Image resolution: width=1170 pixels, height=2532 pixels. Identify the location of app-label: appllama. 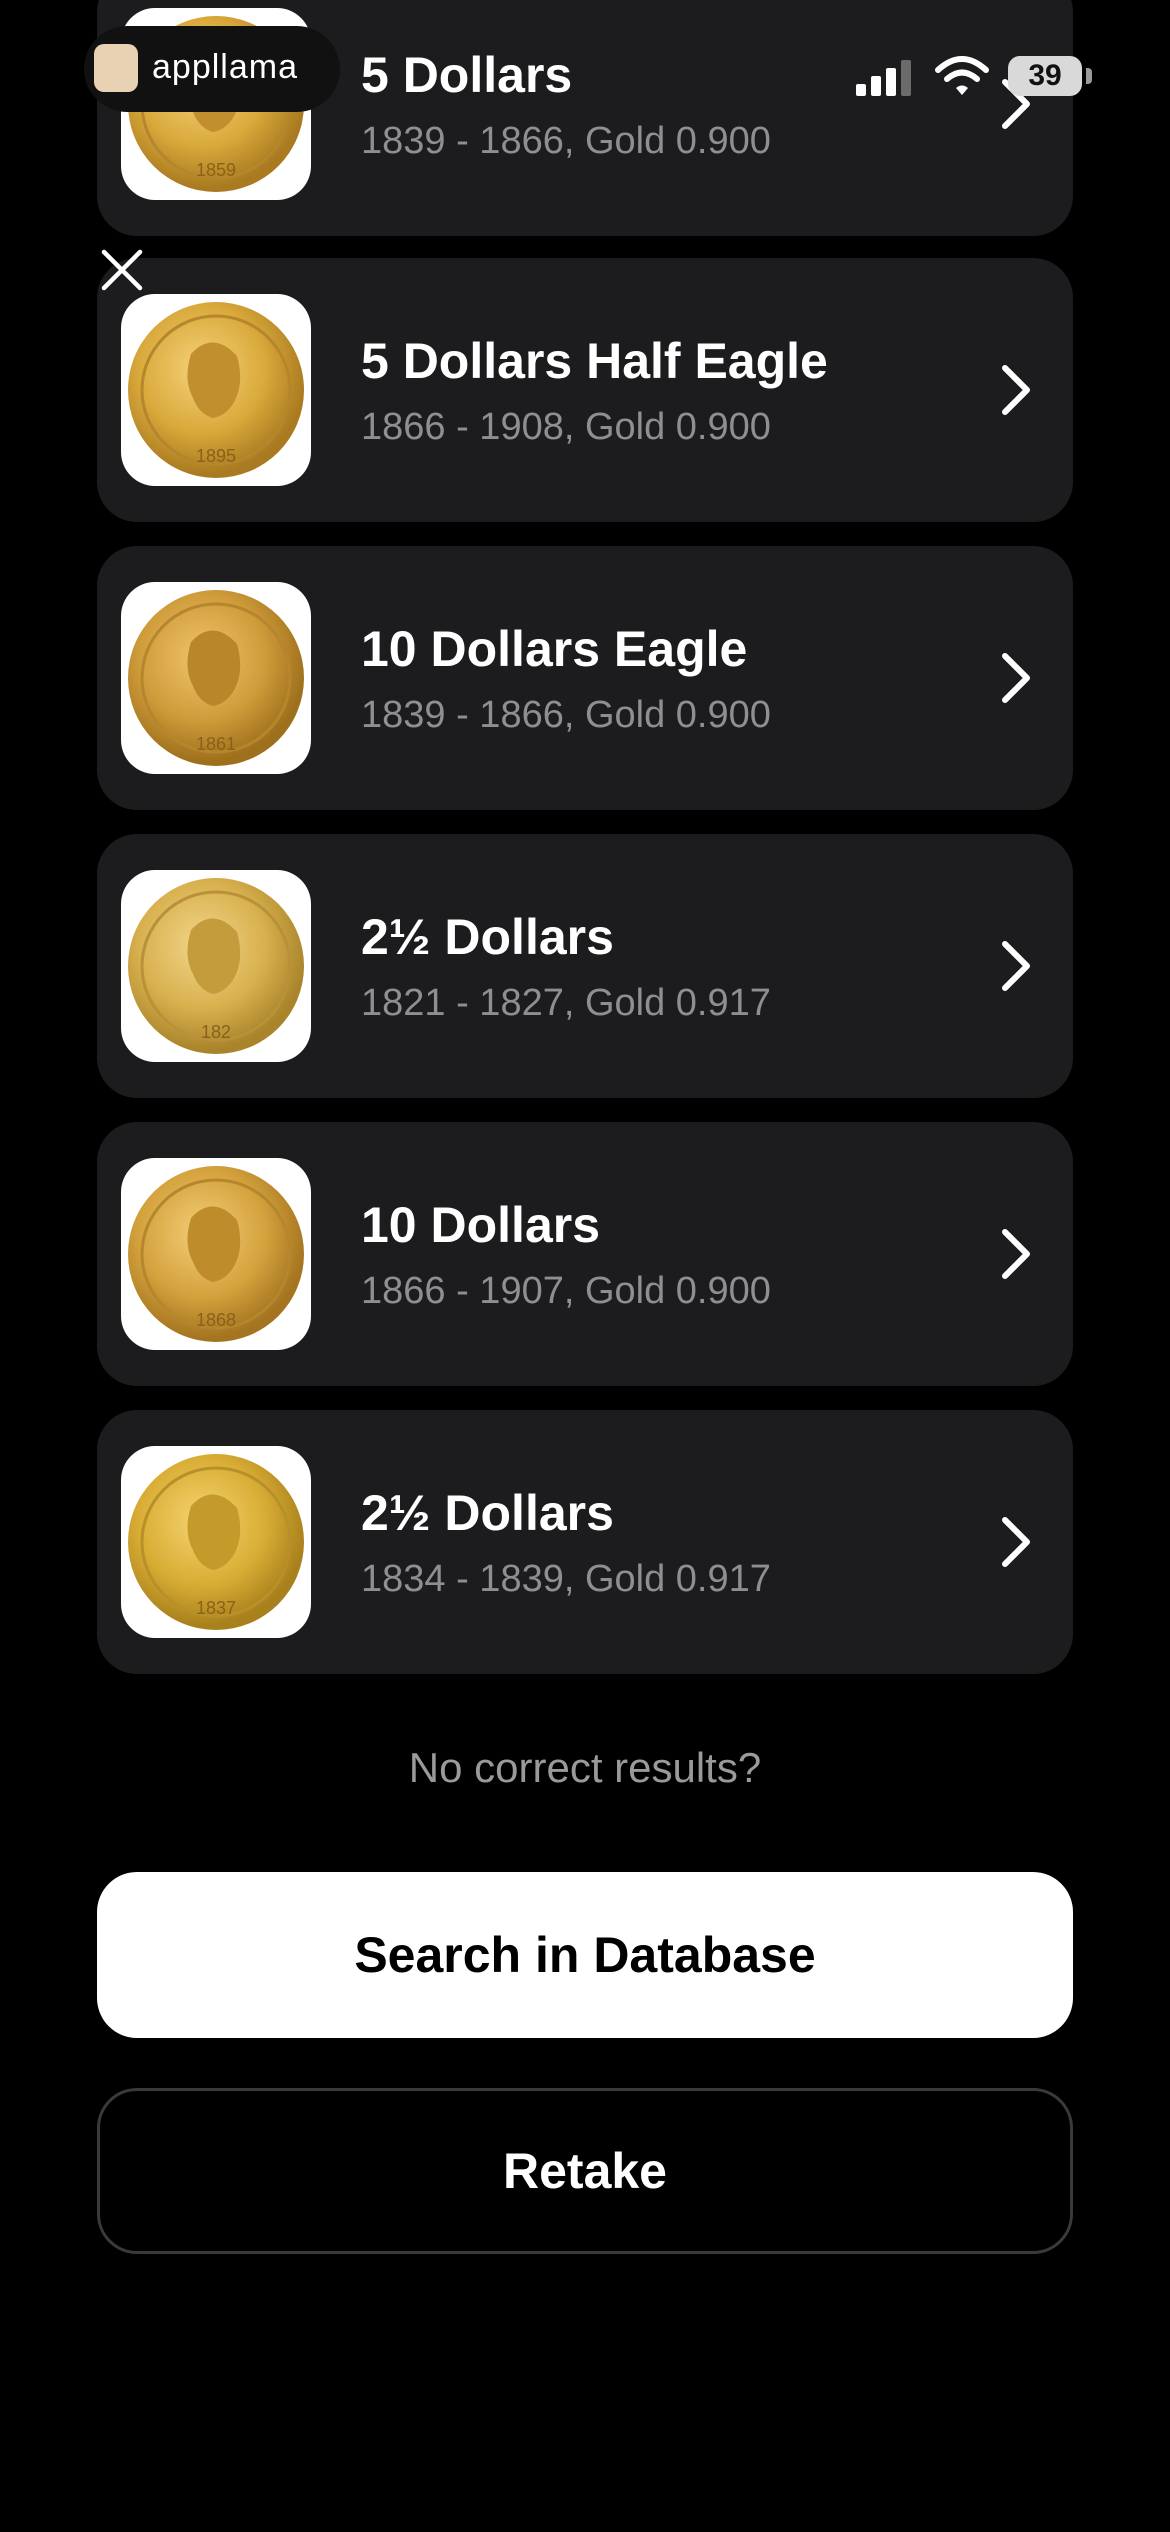
(225, 67).